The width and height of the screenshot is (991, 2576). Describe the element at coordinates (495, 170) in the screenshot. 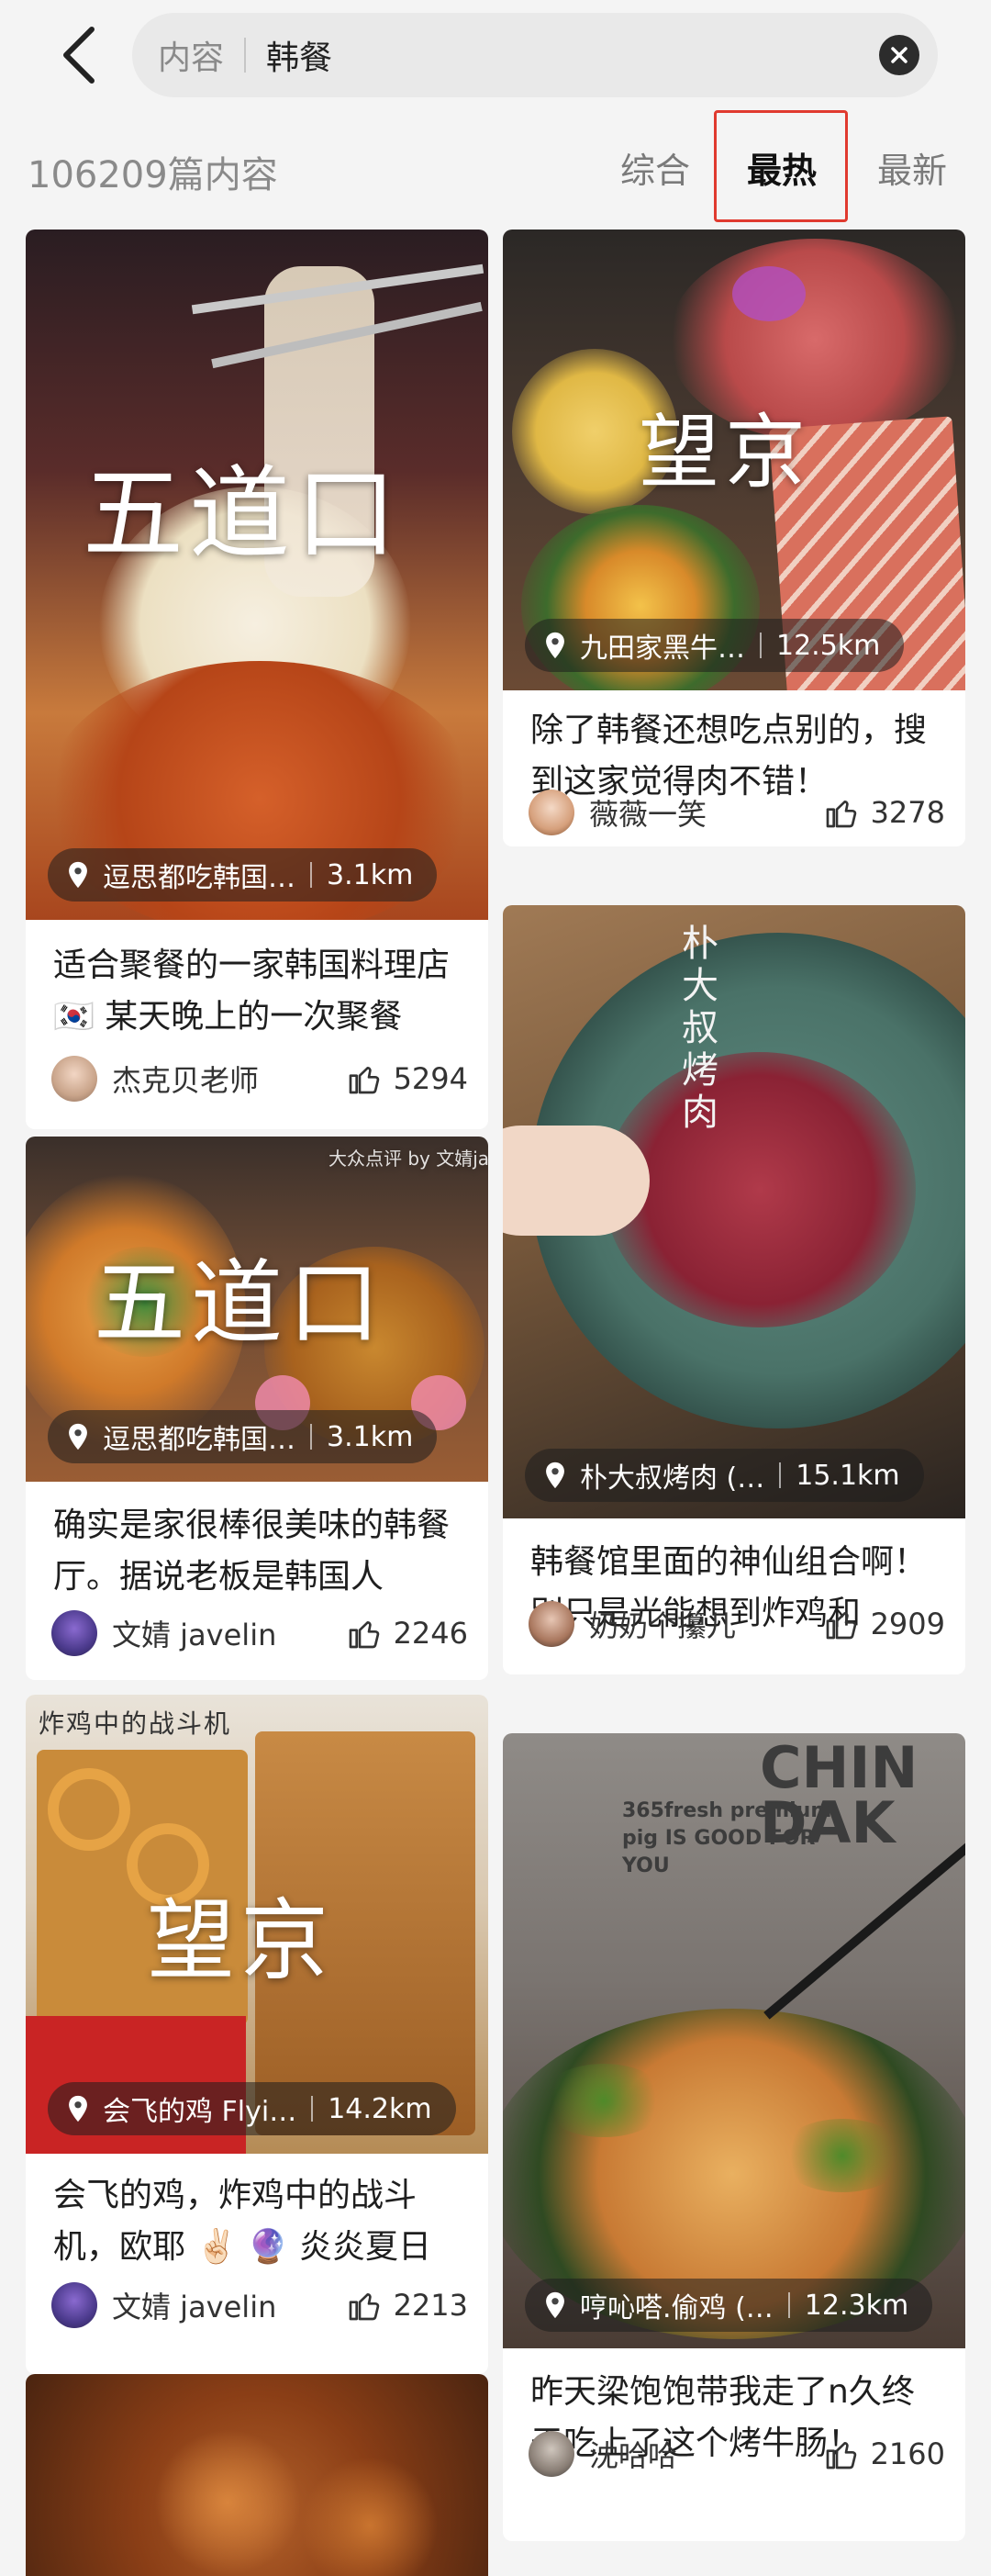

I see `sort-bar: 106209篇内容 综合 最热 最新` at that location.